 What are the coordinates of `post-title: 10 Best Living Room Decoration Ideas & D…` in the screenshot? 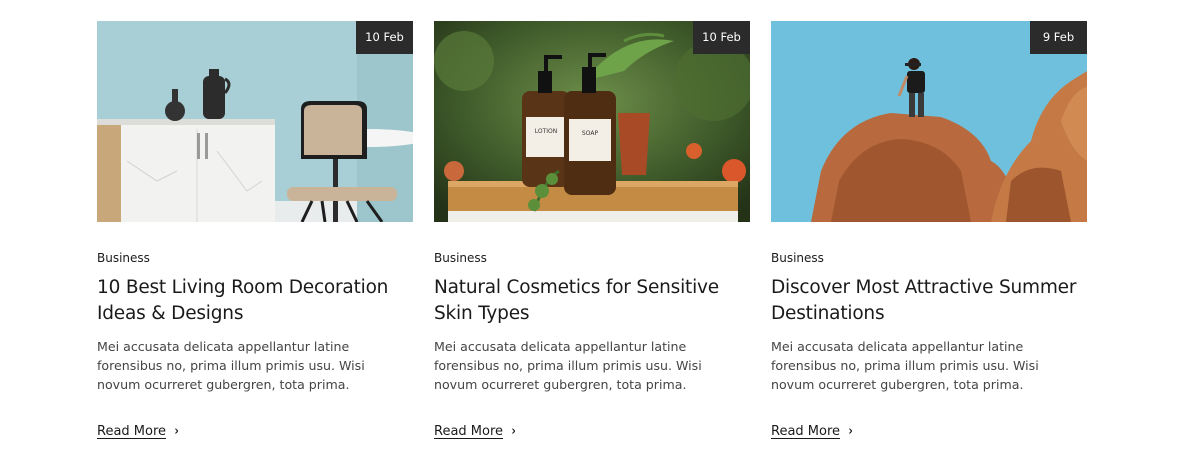 It's located at (255, 301).